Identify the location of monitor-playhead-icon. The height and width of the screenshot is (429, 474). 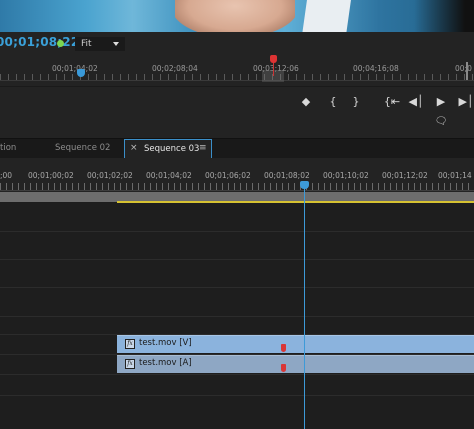
(81, 73).